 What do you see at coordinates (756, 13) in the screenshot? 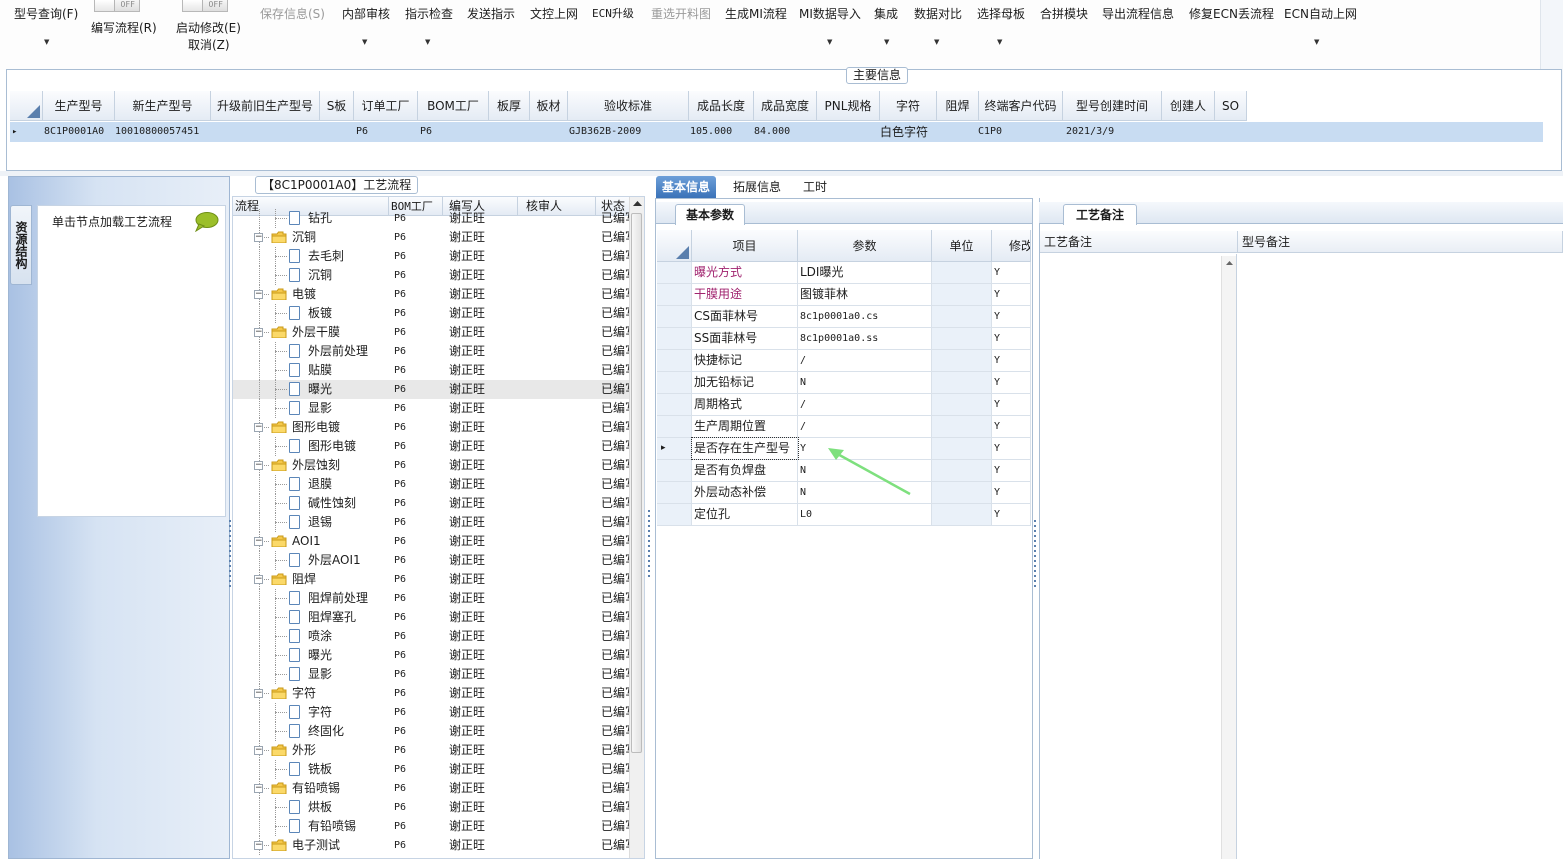
I see `generate-mi-flow-button: 生成MI流程` at bounding box center [756, 13].